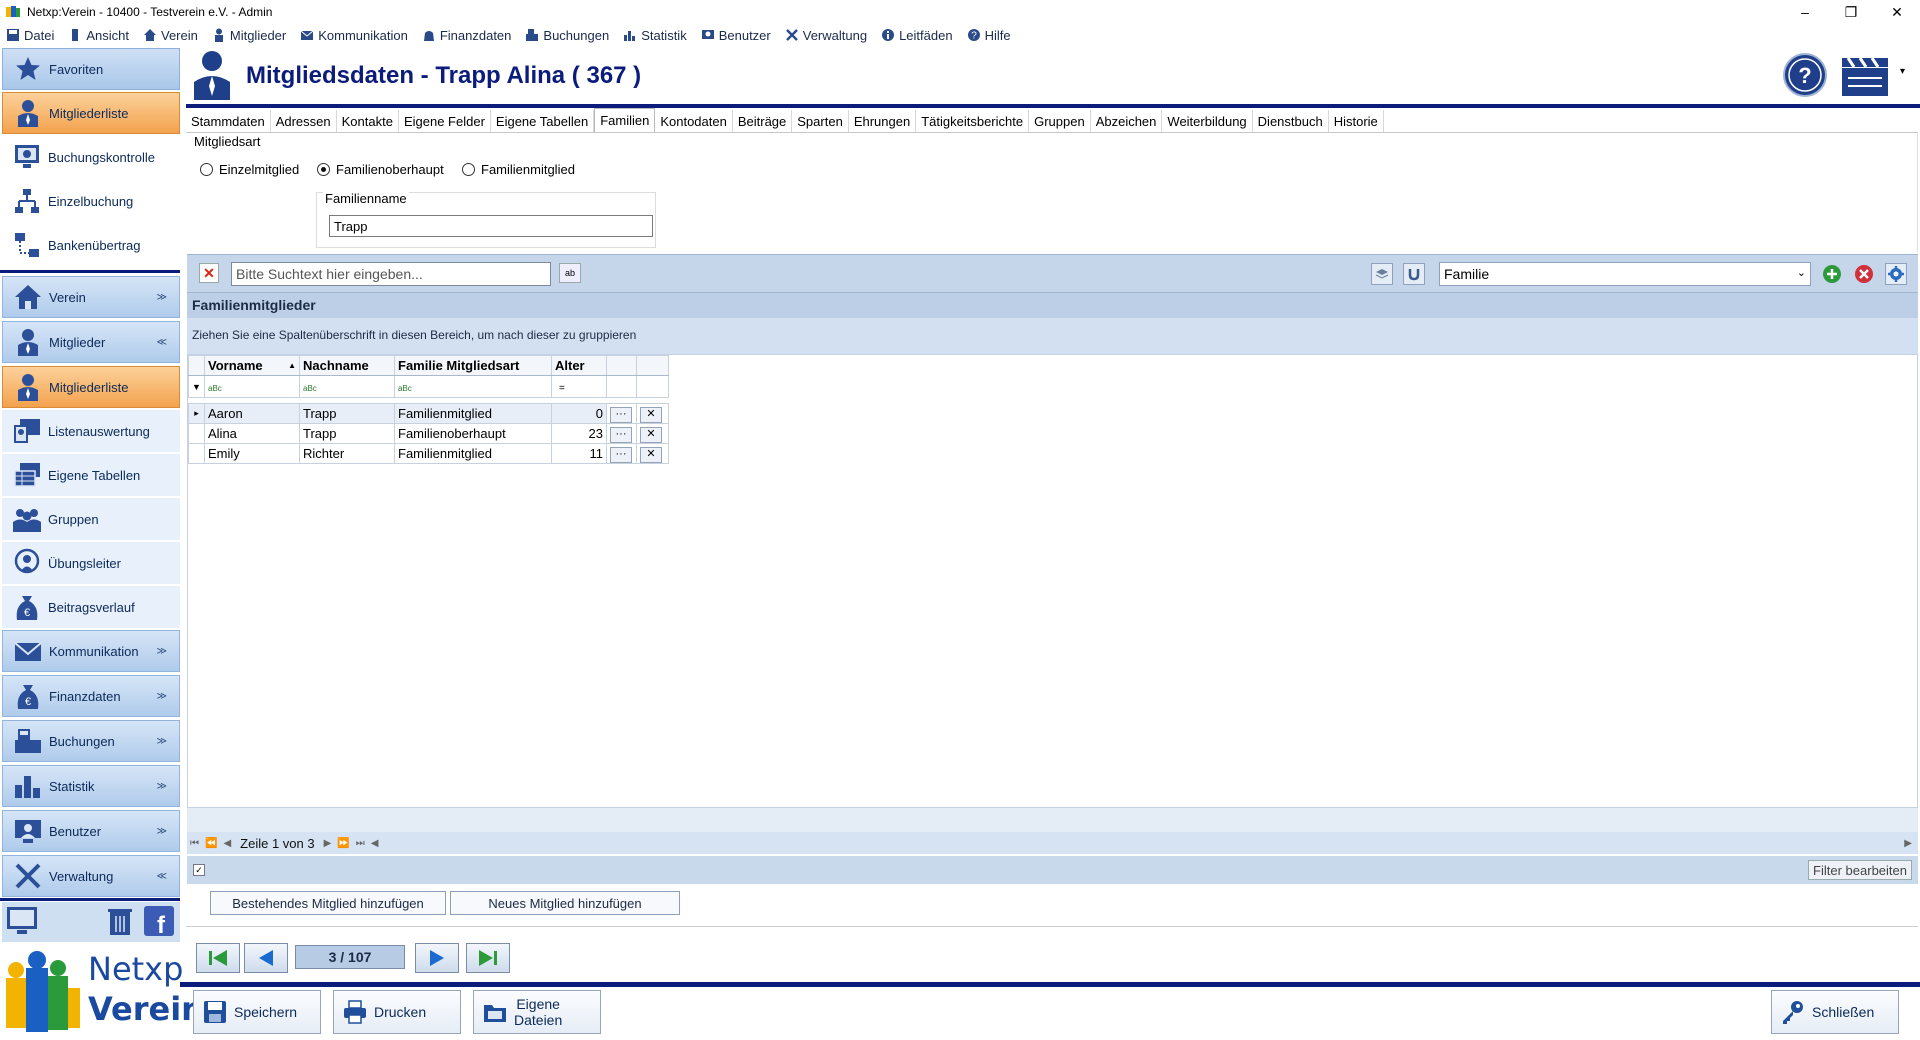  What do you see at coordinates (437, 958) in the screenshot?
I see `next-record-button` at bounding box center [437, 958].